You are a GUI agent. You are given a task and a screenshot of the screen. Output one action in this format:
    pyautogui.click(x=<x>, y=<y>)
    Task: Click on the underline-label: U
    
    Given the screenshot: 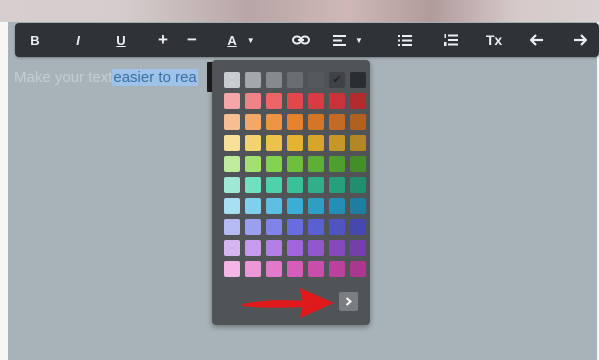 What is the action you would take?
    pyautogui.click(x=121, y=40)
    